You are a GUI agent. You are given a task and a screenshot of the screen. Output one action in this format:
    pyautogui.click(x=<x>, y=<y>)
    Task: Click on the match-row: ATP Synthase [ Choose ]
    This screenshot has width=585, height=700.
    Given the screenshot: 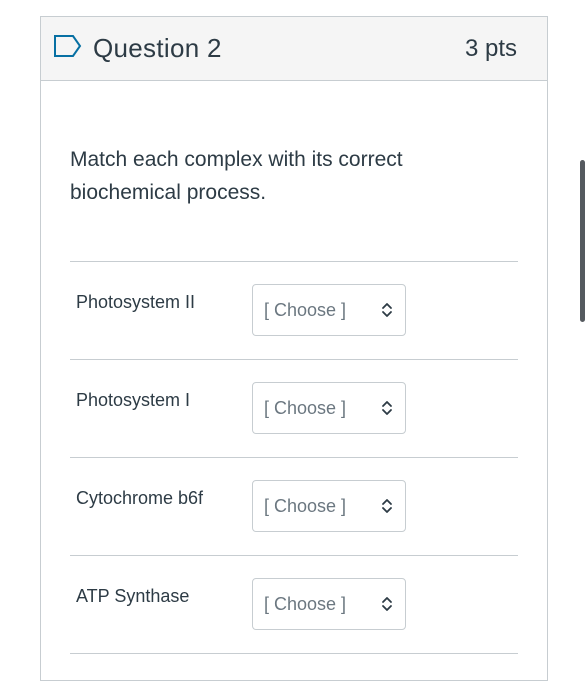 What is the action you would take?
    pyautogui.click(x=294, y=604)
    